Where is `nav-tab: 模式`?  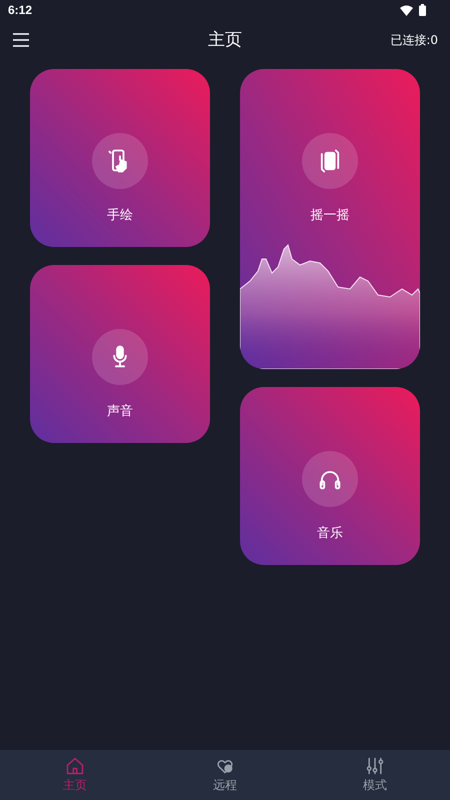
nav-tab: 模式 is located at coordinates (375, 775).